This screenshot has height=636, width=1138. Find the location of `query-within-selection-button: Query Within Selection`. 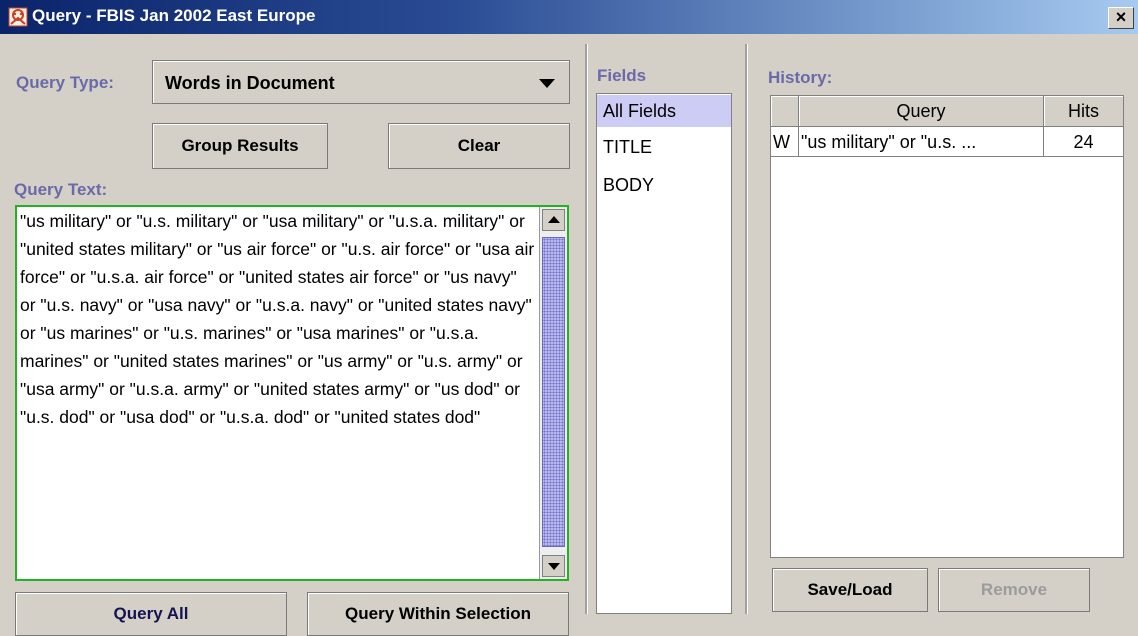

query-within-selection-button: Query Within Selection is located at coordinates (438, 614).